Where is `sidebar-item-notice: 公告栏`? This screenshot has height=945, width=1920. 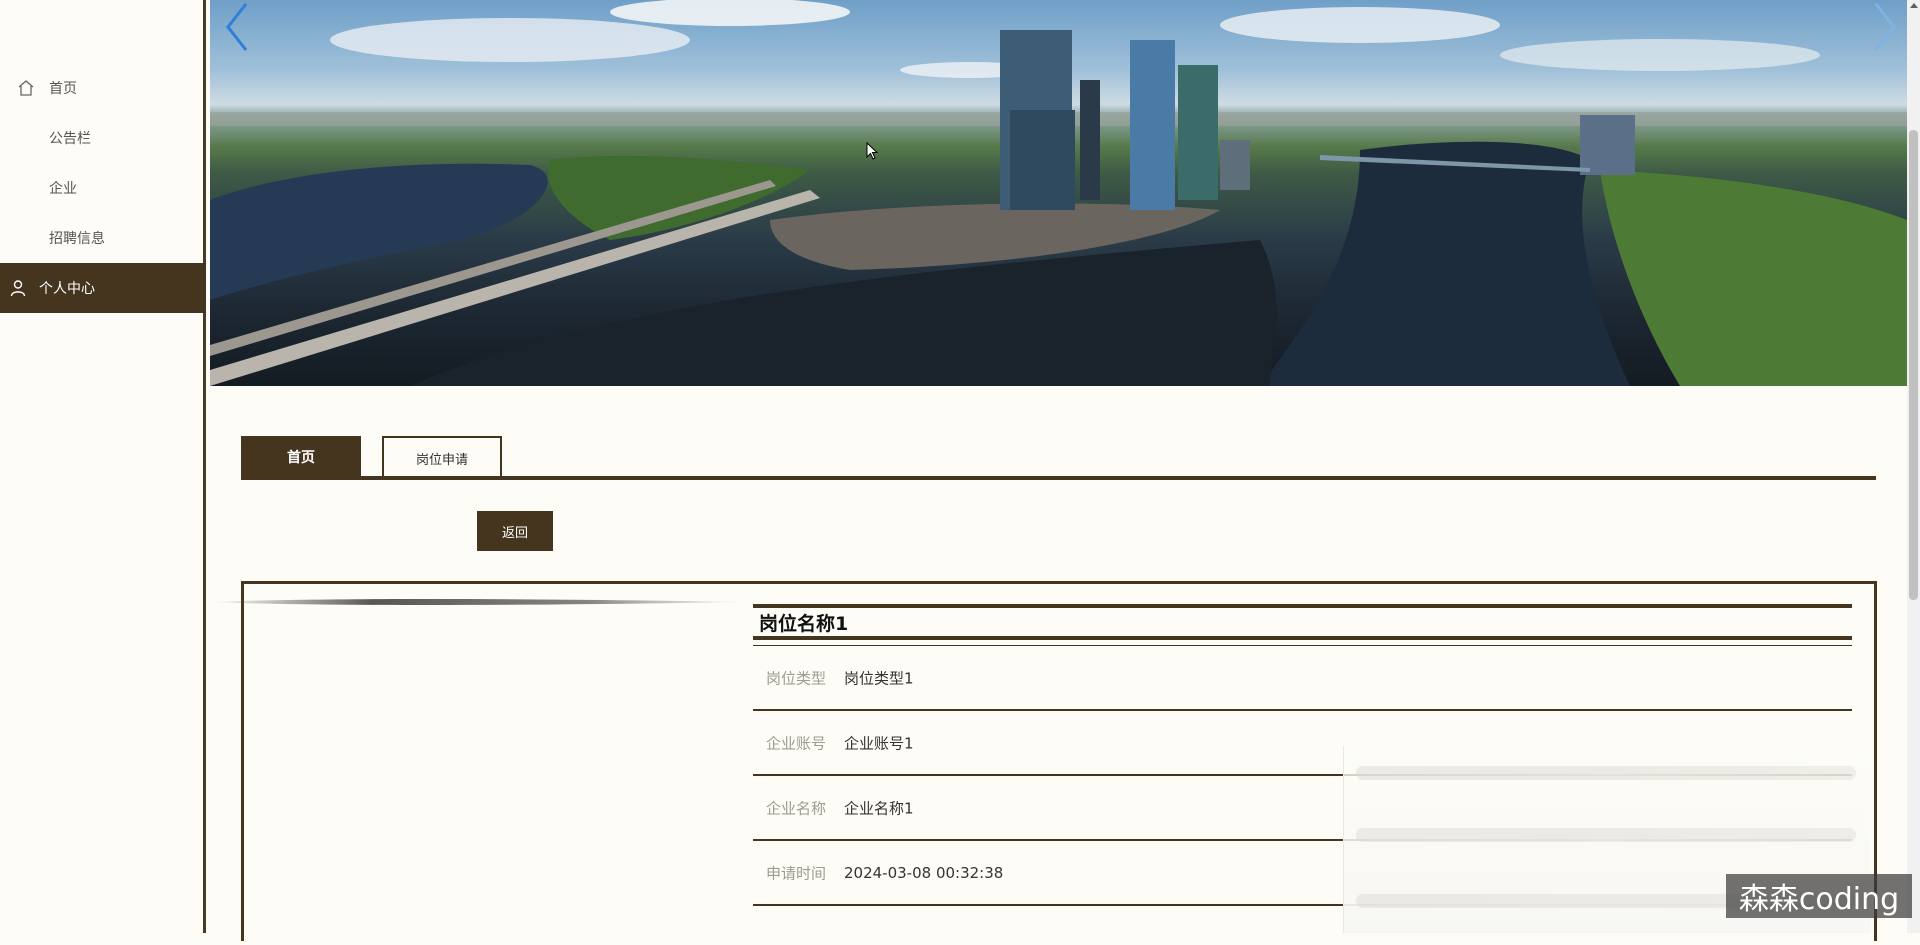 sidebar-item-notice: 公告栏 is located at coordinates (103, 138).